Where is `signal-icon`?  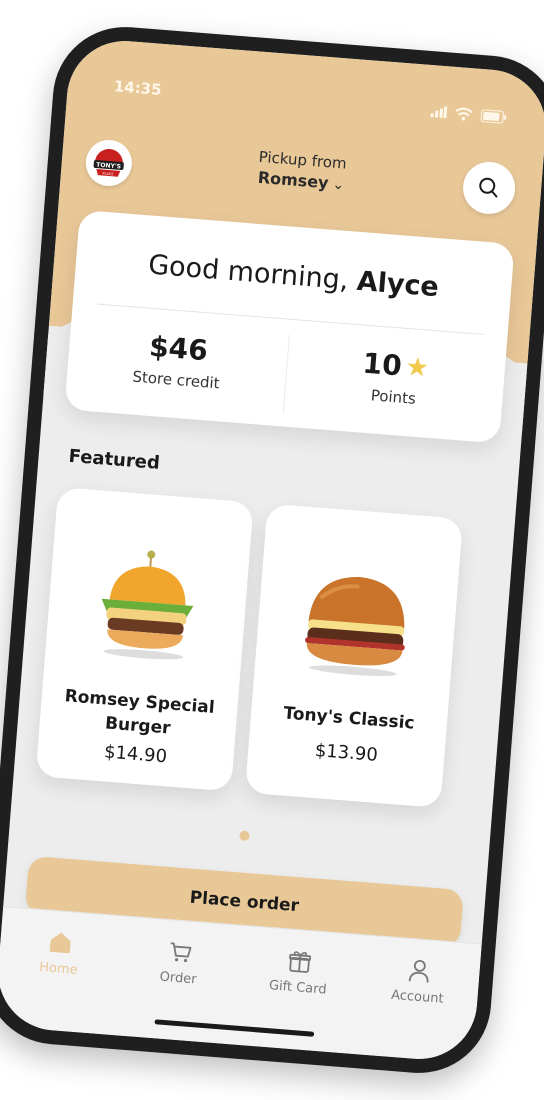
signal-icon is located at coordinates (439, 112).